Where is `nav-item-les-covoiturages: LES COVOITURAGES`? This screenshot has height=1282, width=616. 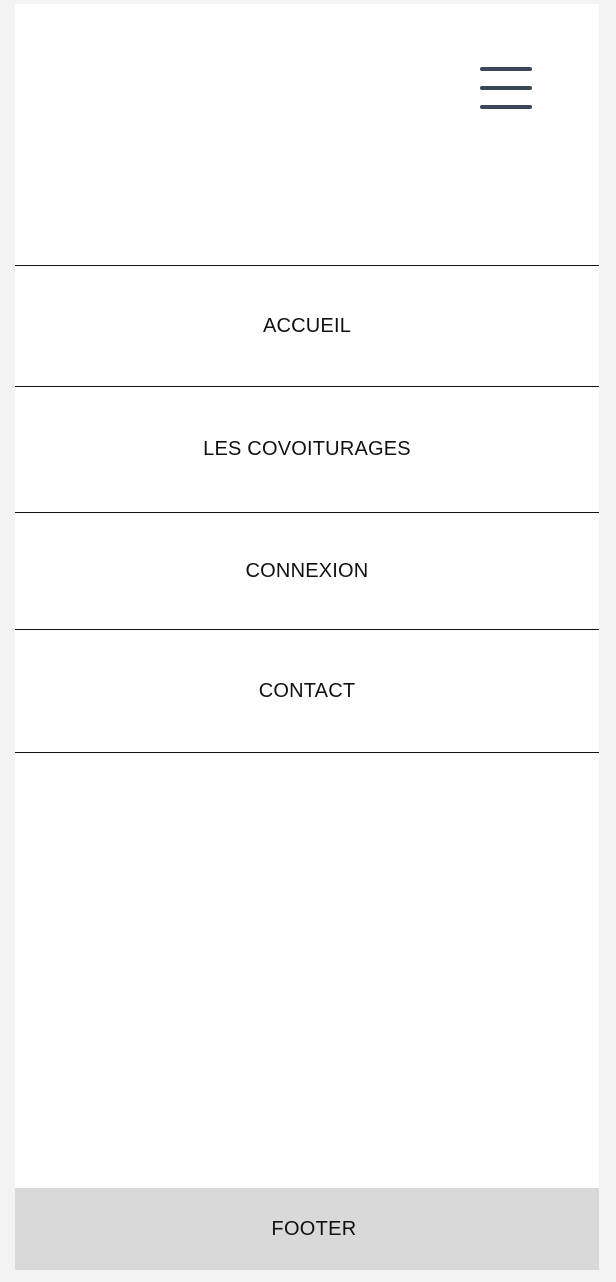
nav-item-les-covoiturages: LES COVOITURAGES is located at coordinates (307, 450).